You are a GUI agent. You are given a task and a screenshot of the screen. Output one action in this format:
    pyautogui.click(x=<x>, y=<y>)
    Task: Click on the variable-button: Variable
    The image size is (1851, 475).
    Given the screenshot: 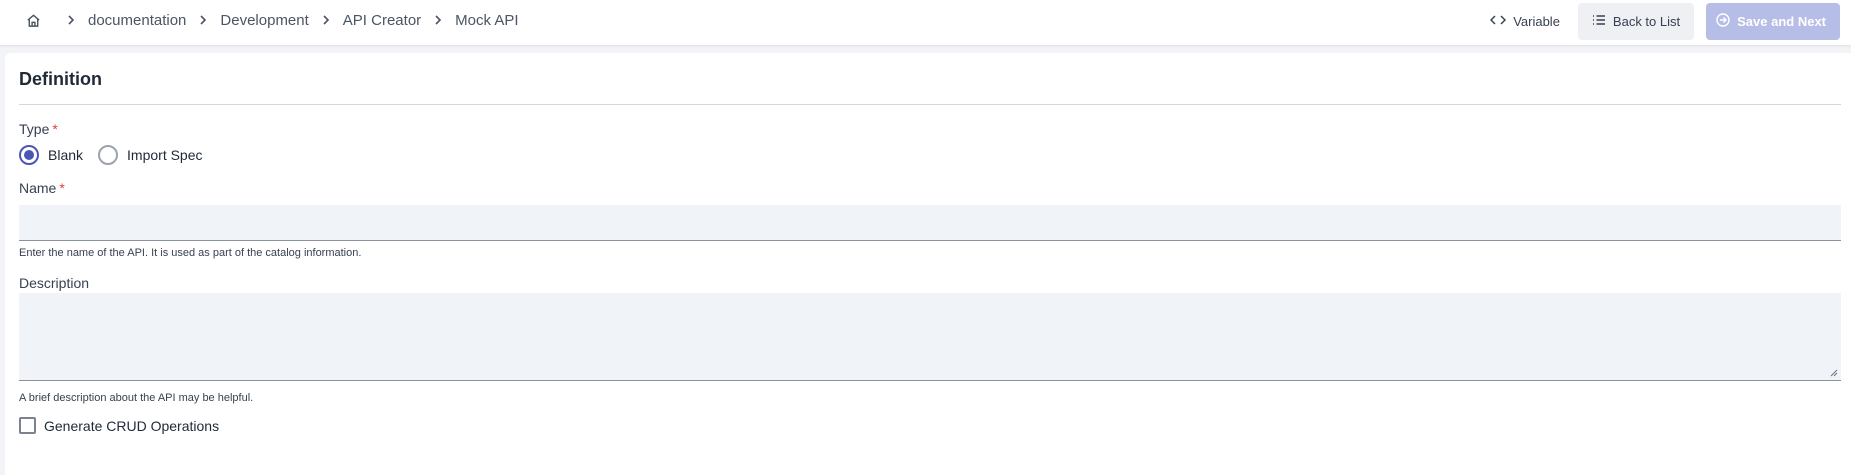 What is the action you would take?
    pyautogui.click(x=1525, y=21)
    